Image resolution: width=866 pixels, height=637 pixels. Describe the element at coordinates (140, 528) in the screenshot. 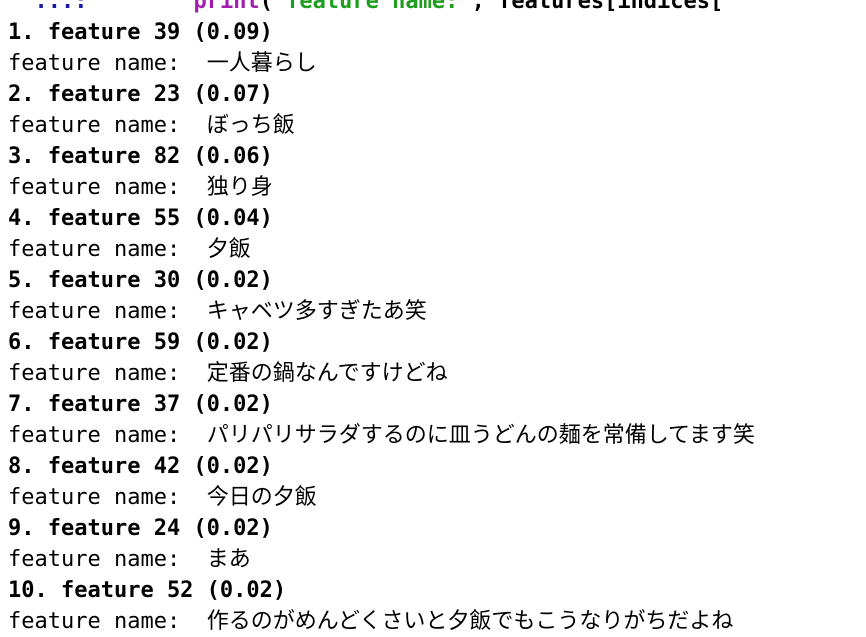

I see `result-rank-line: 9. feature 24 (0.02)` at that location.